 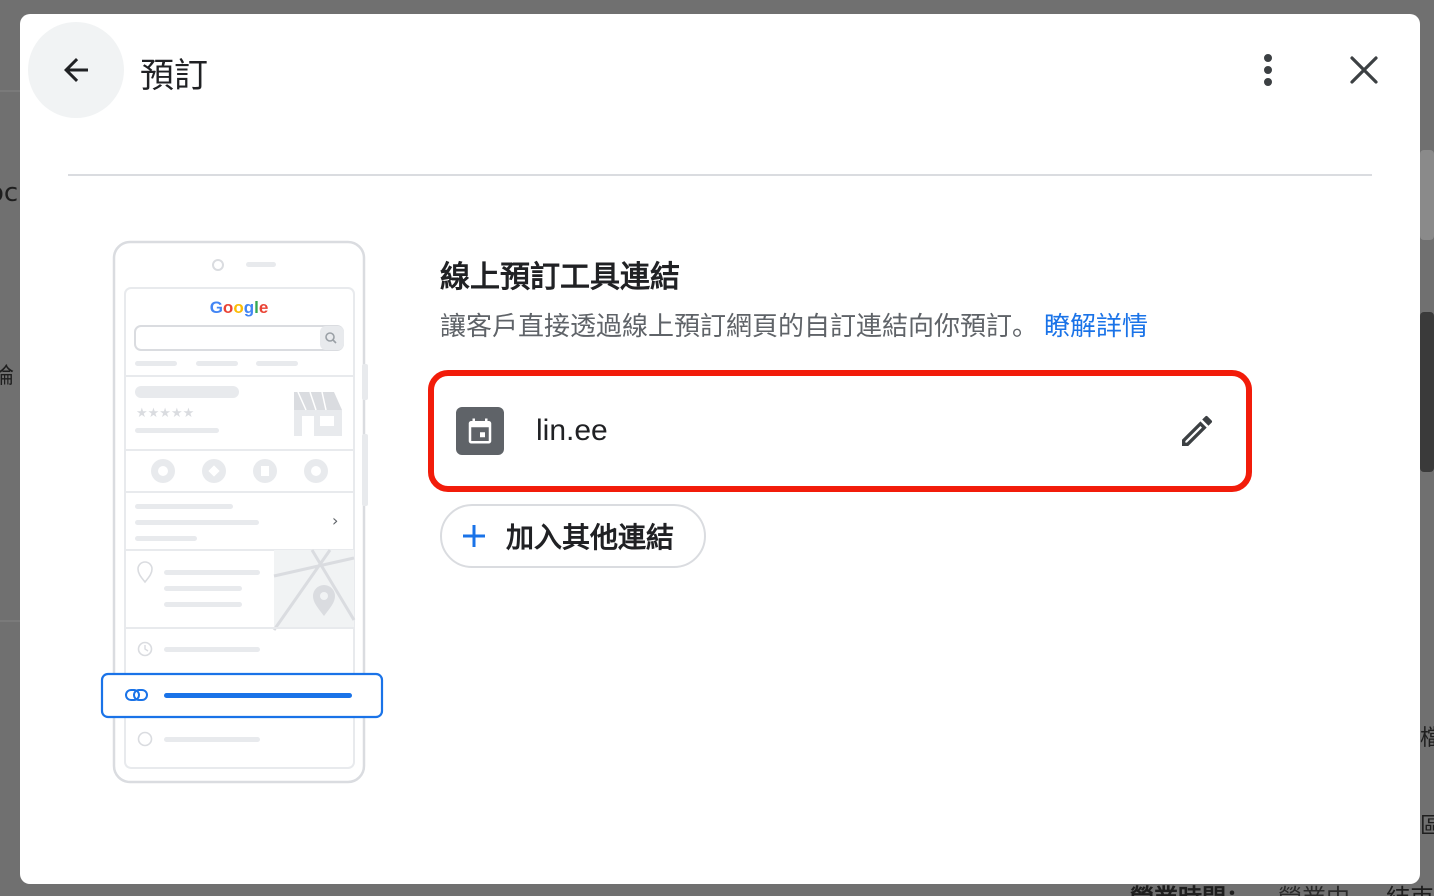 I want to click on learn-more-link: 瞭解詳情, so click(x=1096, y=327).